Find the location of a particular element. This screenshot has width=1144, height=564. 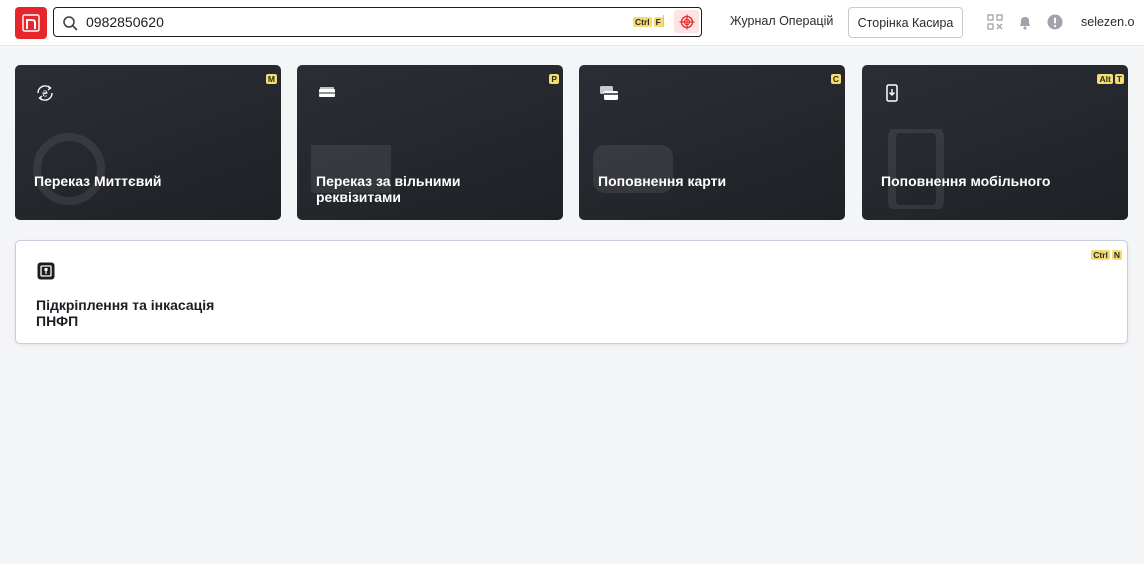

card-hotkey: C is located at coordinates (835, 78).